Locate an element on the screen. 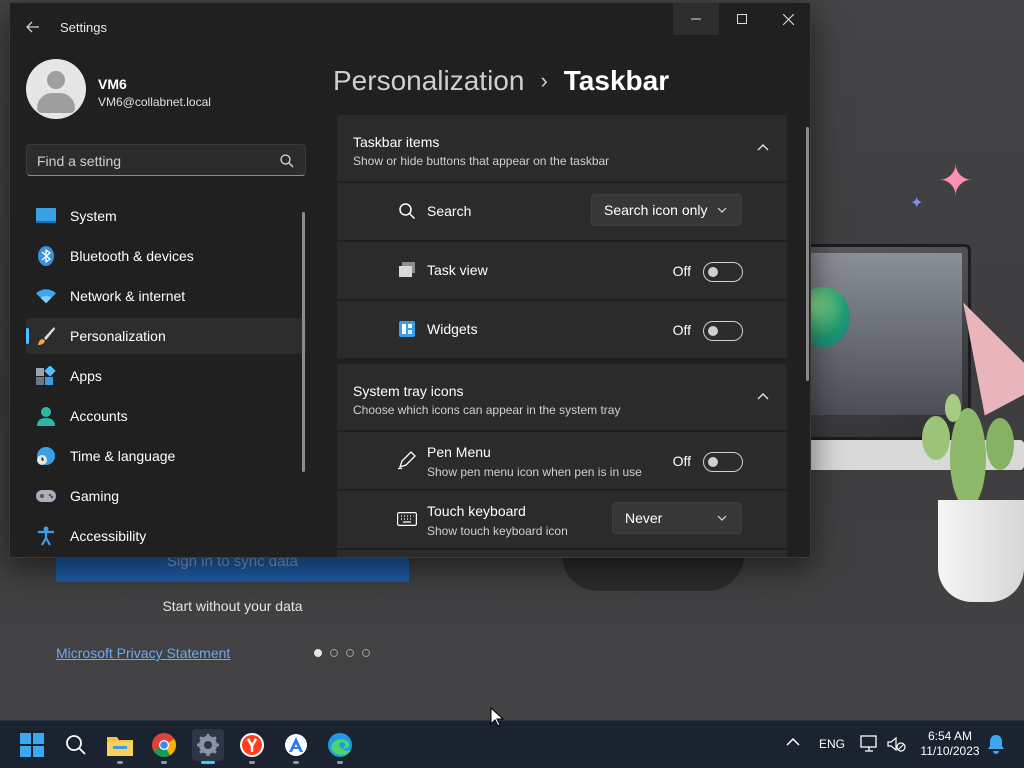 This screenshot has height=768, width=1024. avatar is located at coordinates (56, 89).